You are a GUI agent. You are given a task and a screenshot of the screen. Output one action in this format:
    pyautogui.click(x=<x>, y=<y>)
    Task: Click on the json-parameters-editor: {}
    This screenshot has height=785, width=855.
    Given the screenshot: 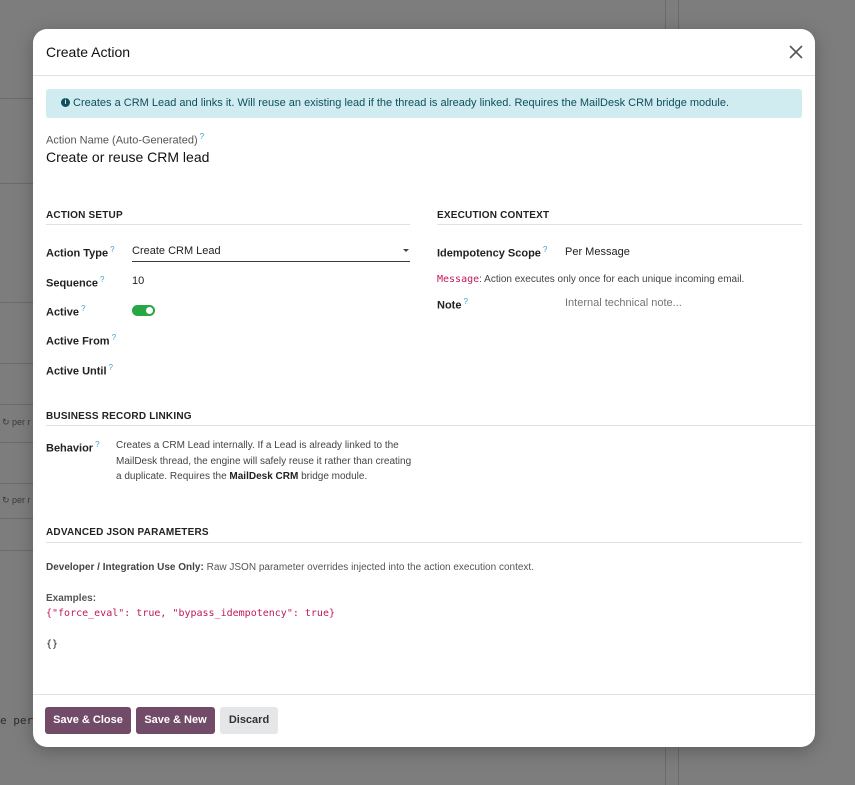 What is the action you would take?
    pyautogui.click(x=52, y=644)
    